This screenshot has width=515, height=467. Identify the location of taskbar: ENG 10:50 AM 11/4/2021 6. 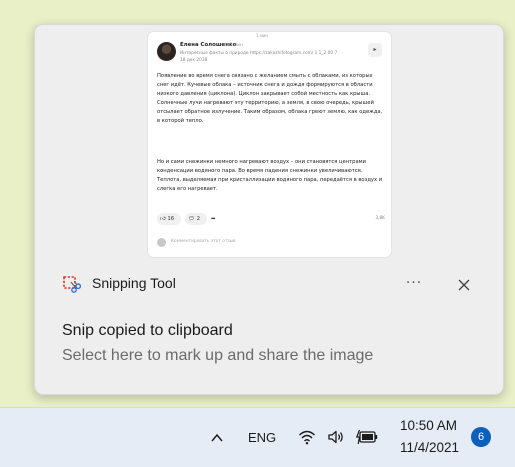
(257, 437).